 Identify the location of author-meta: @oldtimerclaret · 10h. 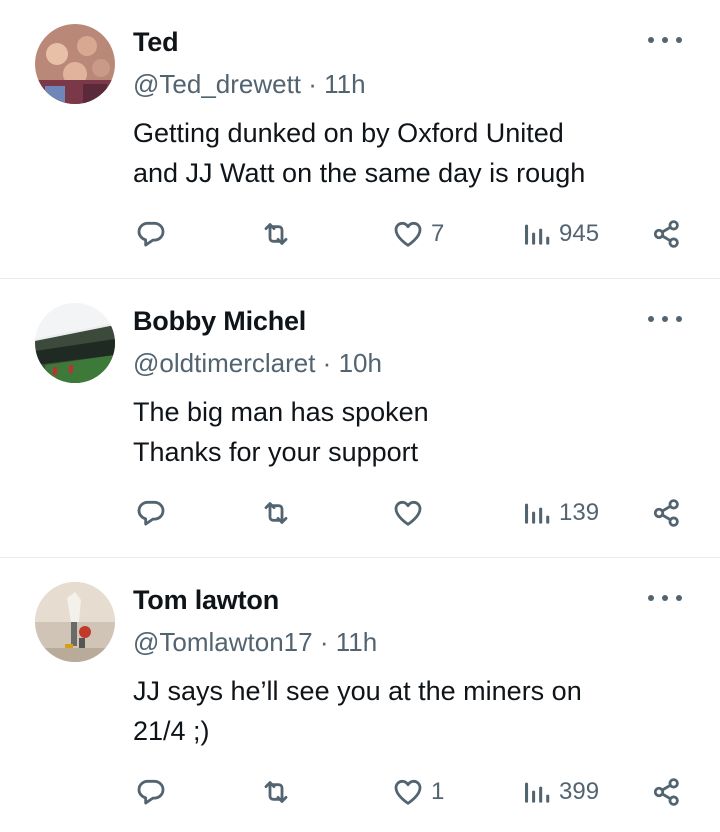
(257, 363).